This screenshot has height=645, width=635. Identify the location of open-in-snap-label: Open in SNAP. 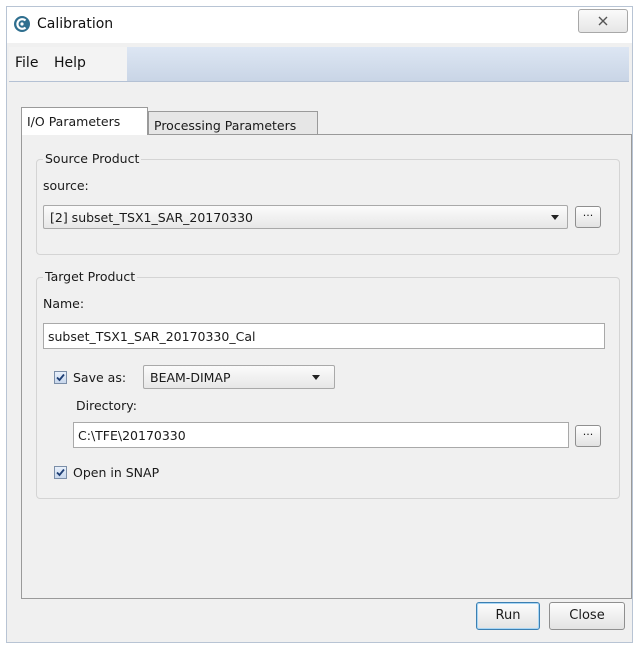
(116, 472).